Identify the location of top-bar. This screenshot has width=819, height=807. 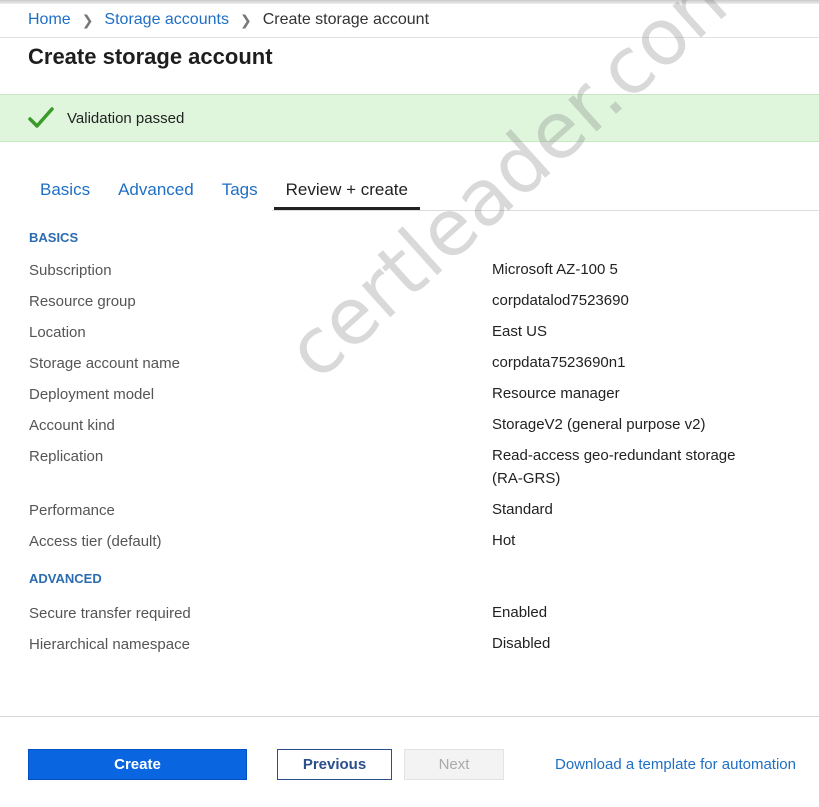
(409, 2).